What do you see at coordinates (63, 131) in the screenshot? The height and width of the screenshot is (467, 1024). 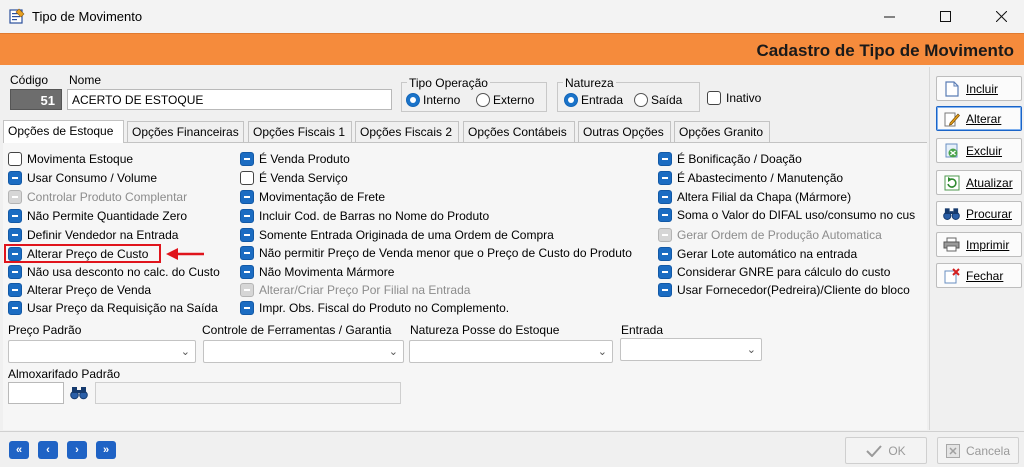 I see `tab-opcoes-estoque: Opções de Estoque` at bounding box center [63, 131].